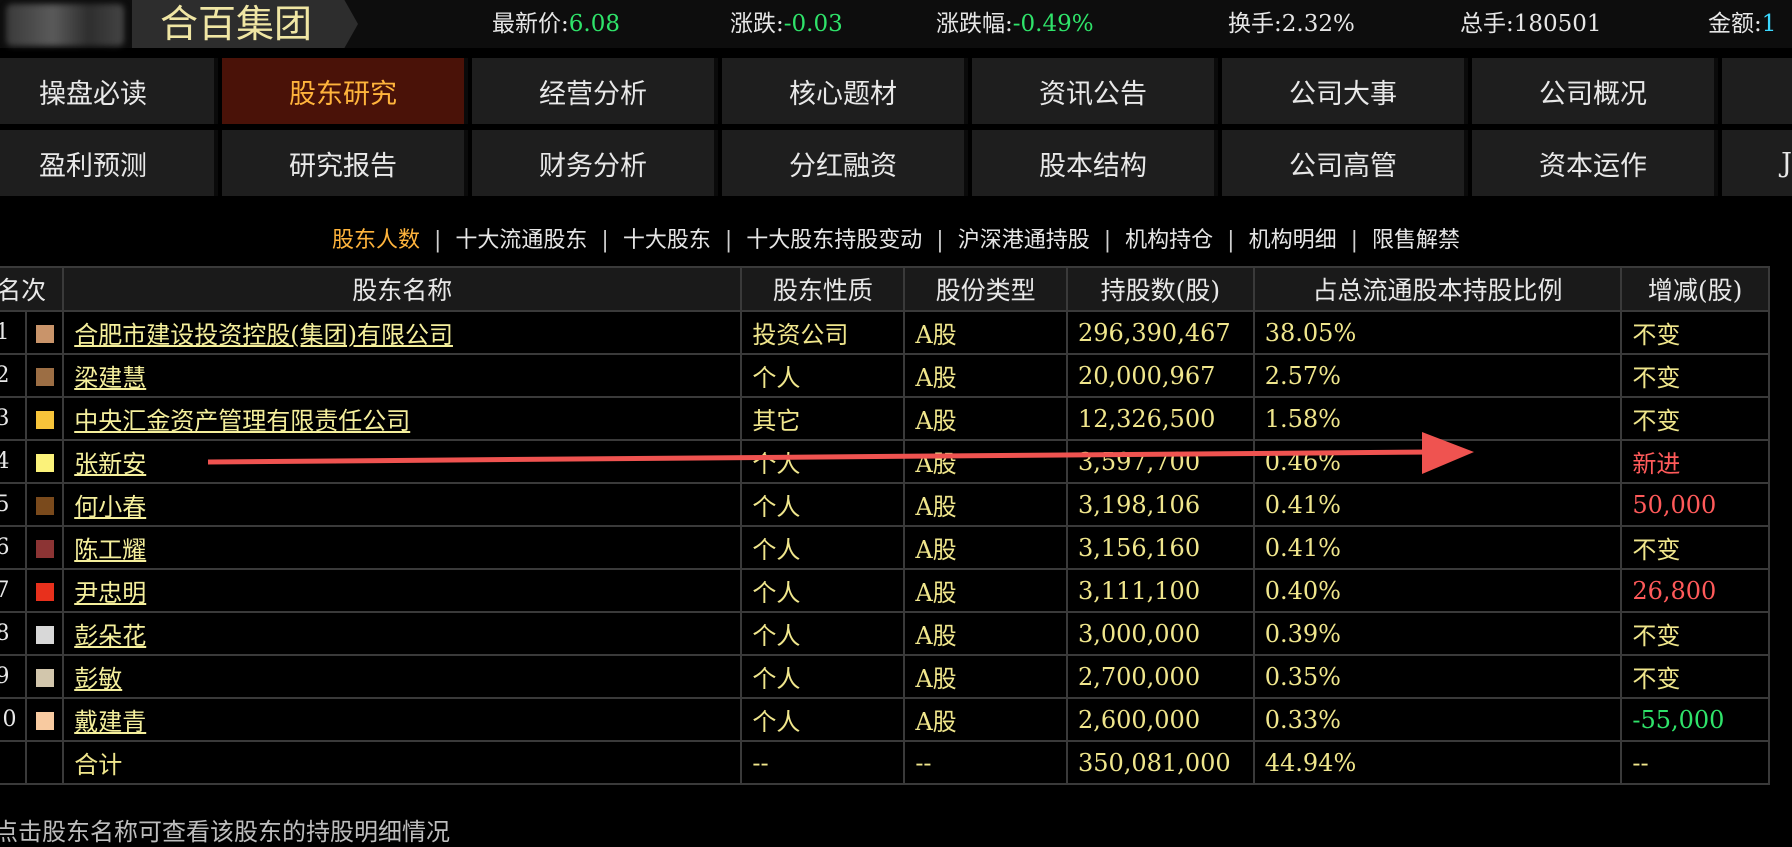 The image size is (1792, 847). I want to click on menu-row1-overflow, so click(1757, 91).